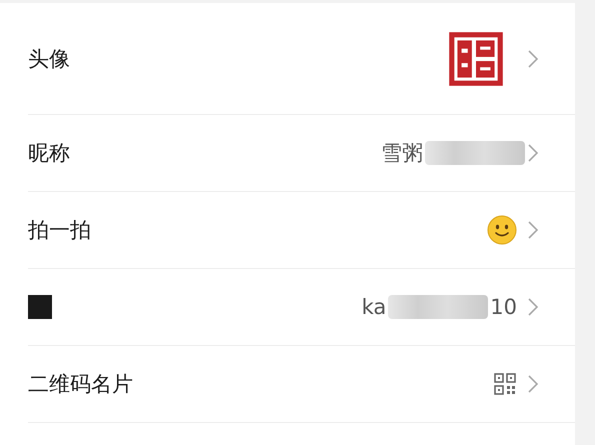 This screenshot has height=445, width=595. I want to click on row-label: 头像, so click(49, 59).